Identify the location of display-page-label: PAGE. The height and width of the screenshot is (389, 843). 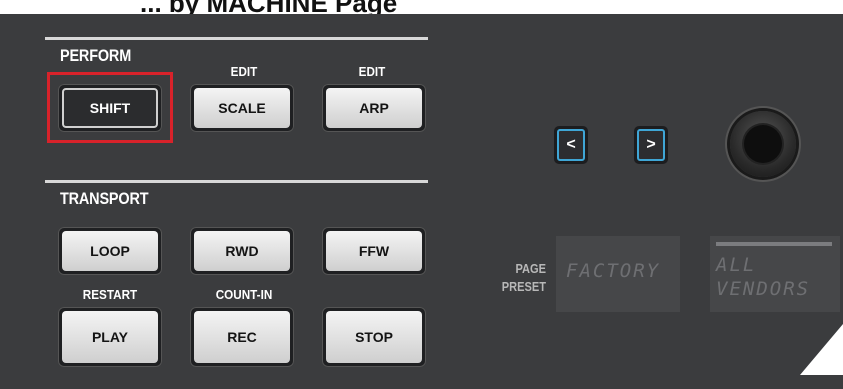
(530, 268).